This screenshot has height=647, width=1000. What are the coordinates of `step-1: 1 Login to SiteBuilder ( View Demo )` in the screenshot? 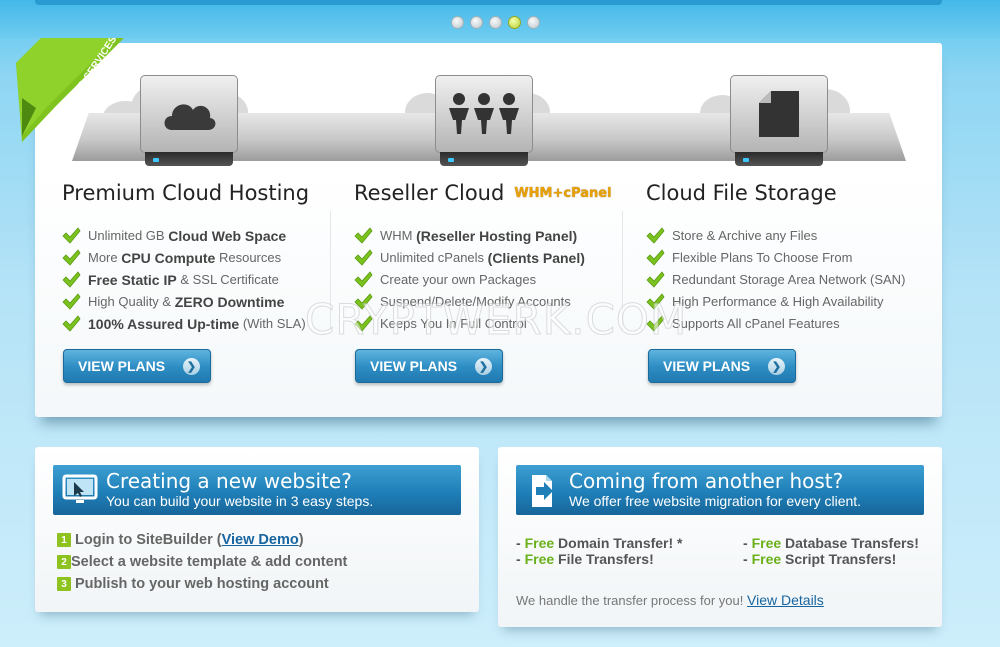 It's located at (202, 540).